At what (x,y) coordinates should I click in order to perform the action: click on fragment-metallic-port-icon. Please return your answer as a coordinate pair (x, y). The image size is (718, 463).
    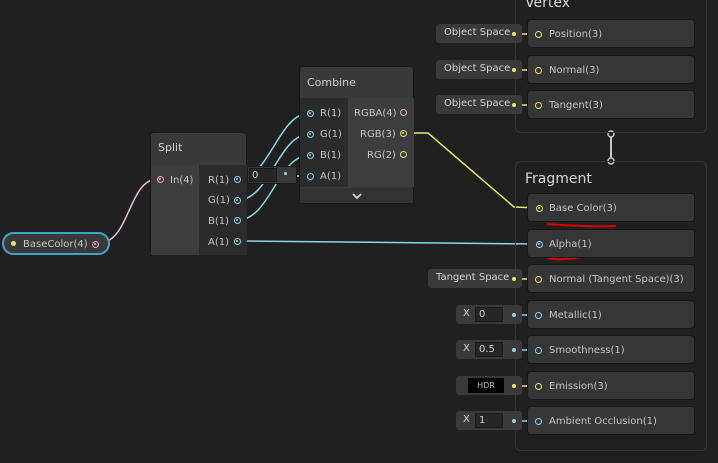
    Looking at the image, I should click on (538, 315).